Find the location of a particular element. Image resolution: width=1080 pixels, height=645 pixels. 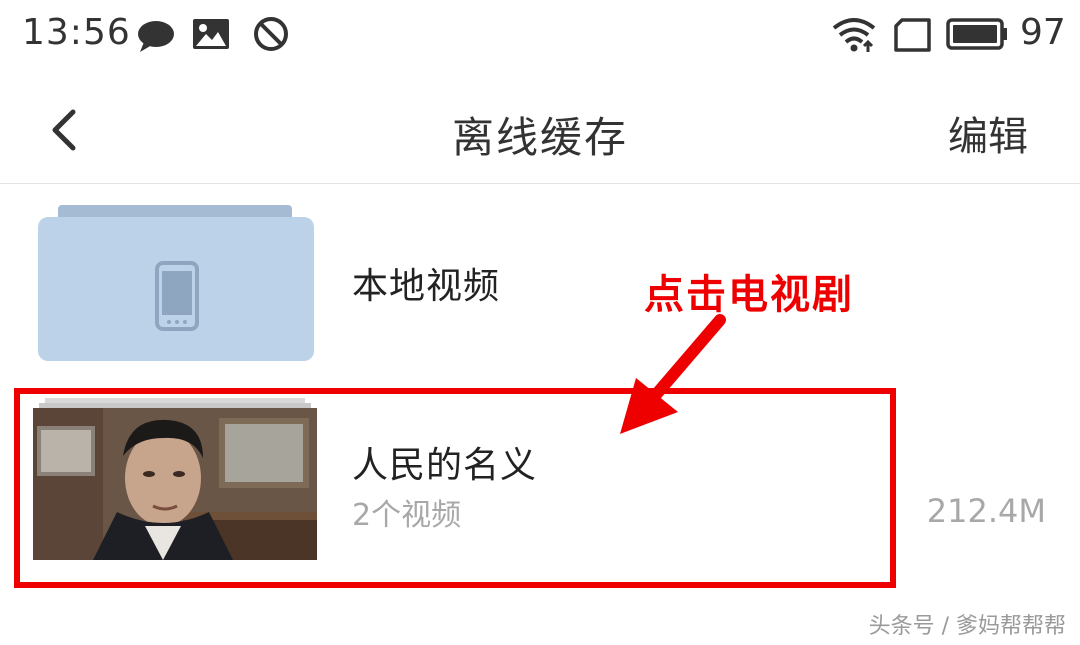

page-title: 离线缓存 is located at coordinates (539, 137).